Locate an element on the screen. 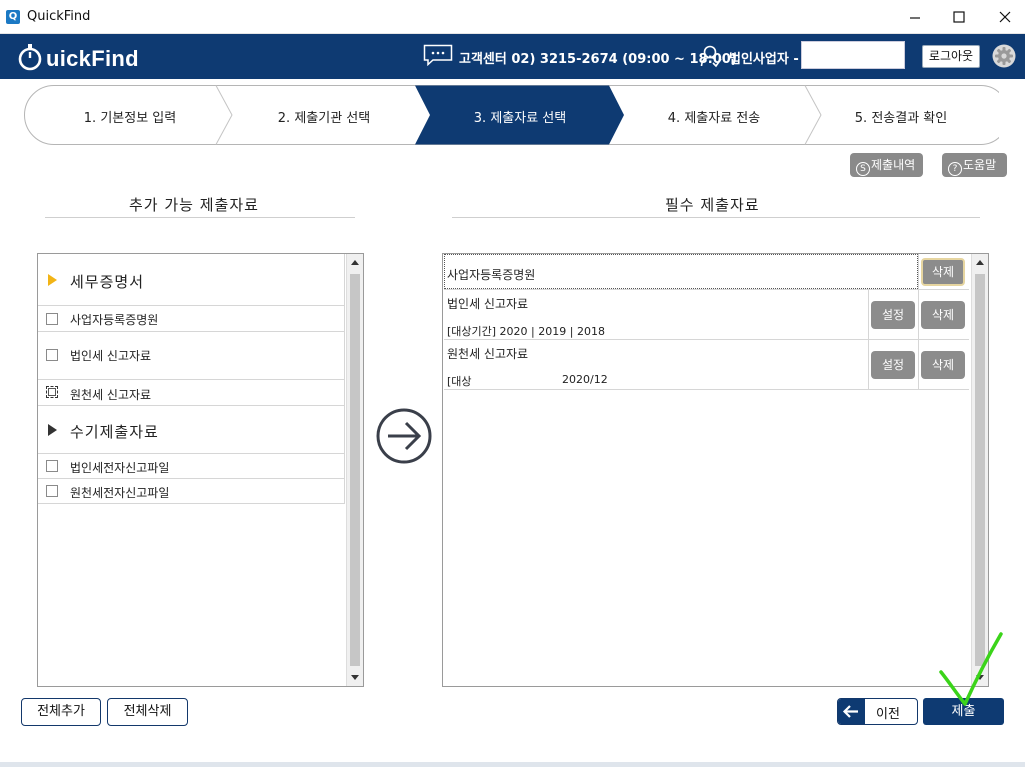 Image resolution: width=1025 pixels, height=767 pixels. left-scrollbar is located at coordinates (354, 470).